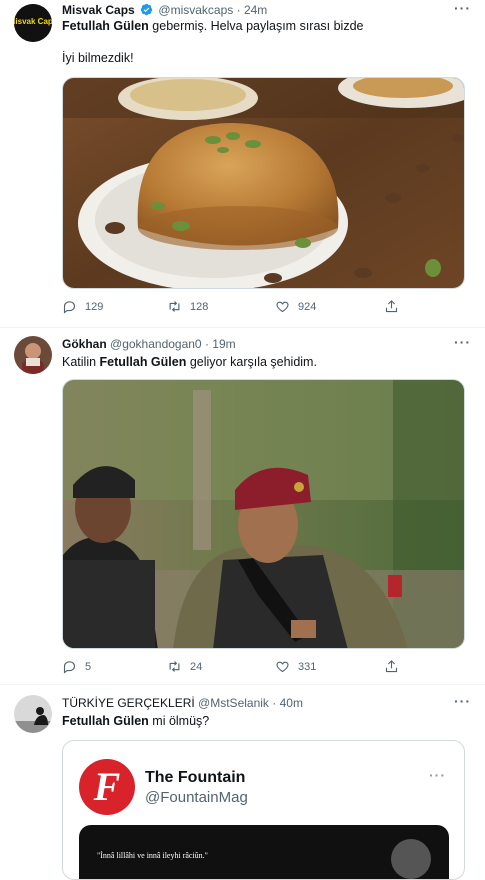 This screenshot has height=880, width=485. What do you see at coordinates (81, 362) in the screenshot?
I see `tweet-text-pre: Katilin` at bounding box center [81, 362].